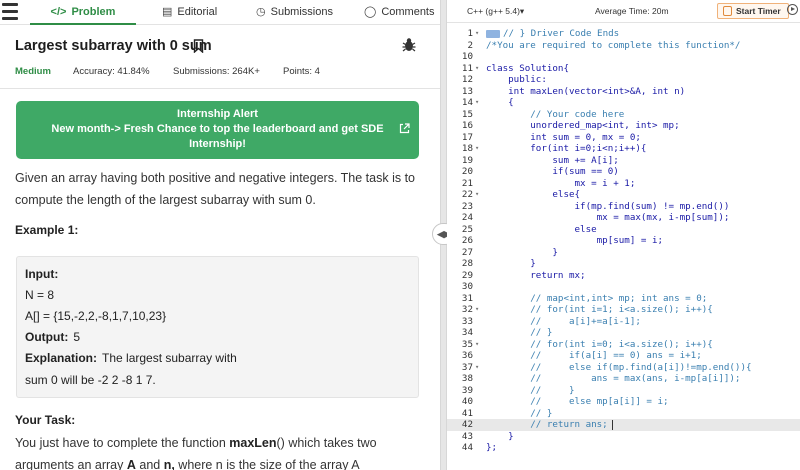 The height and width of the screenshot is (470, 800). What do you see at coordinates (623, 414) in the screenshot?
I see `code-line: 41 // }` at bounding box center [623, 414].